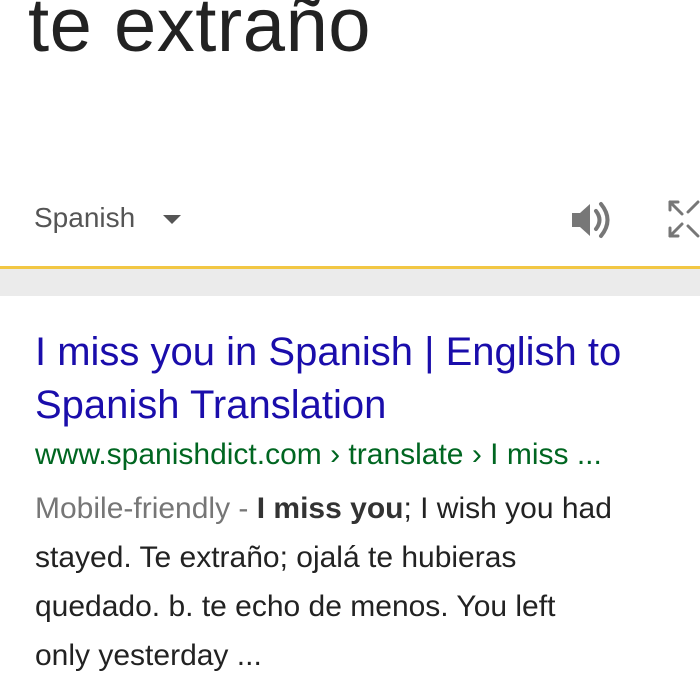 The image size is (700, 700). What do you see at coordinates (330, 508) in the screenshot?
I see `highlighted-term: I miss you` at bounding box center [330, 508].